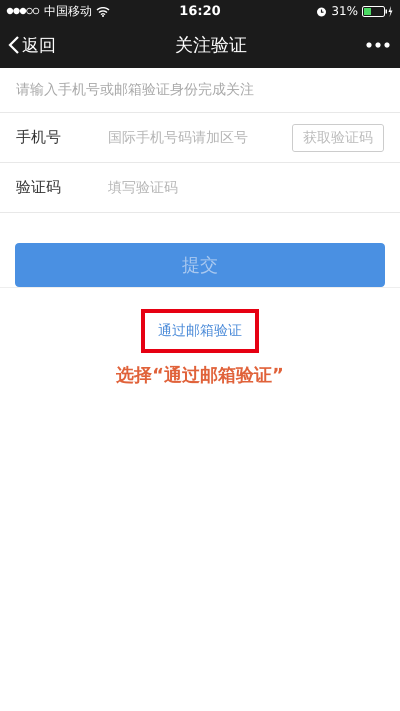  What do you see at coordinates (200, 11) in the screenshot?
I see `clock-time: 16:20` at bounding box center [200, 11].